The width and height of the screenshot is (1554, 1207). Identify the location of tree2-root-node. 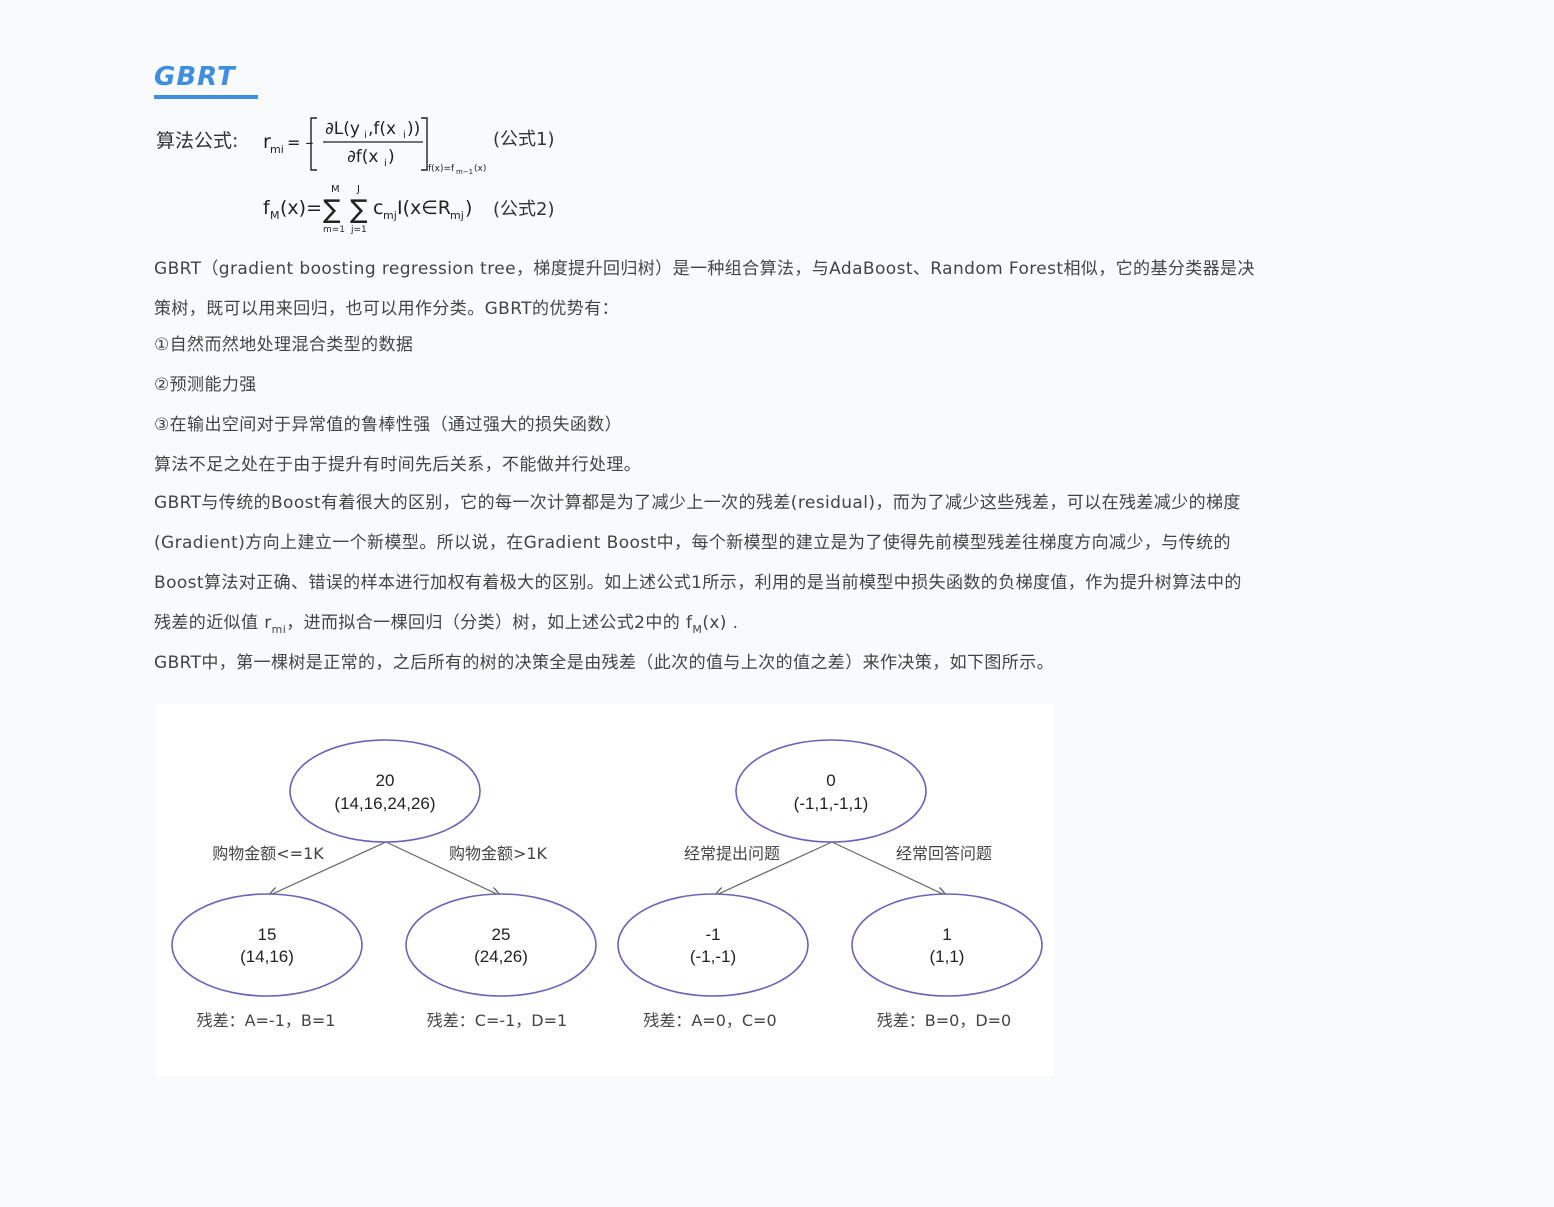
(831, 791).